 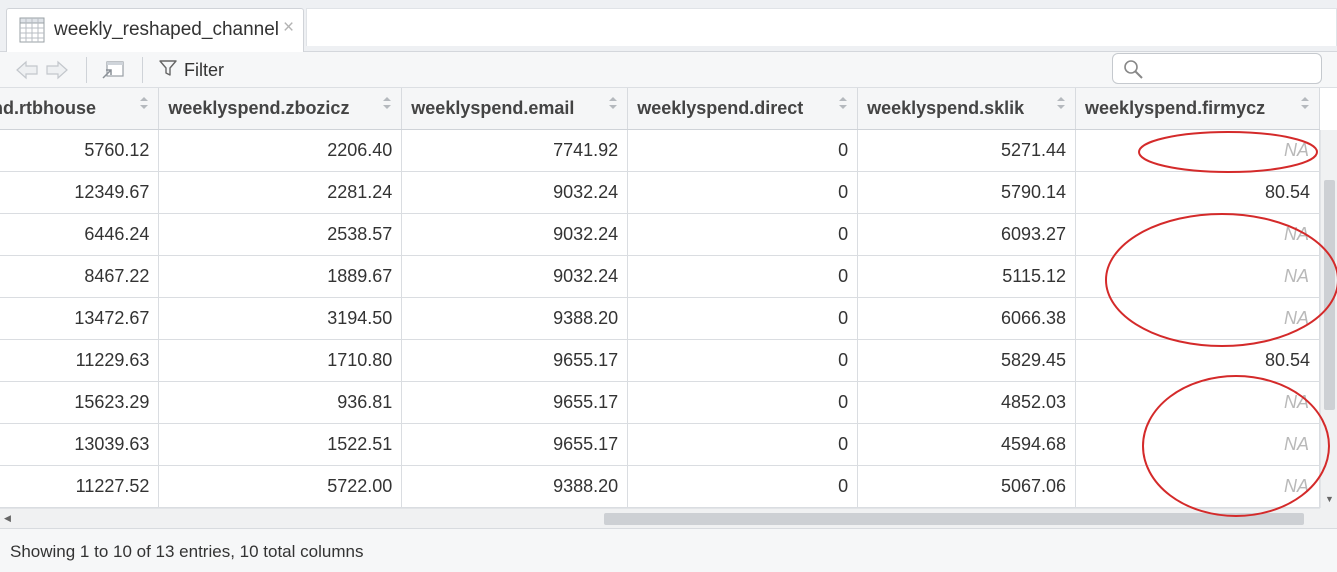 I want to click on table-row: 13039.63 1522.51 9655.17 0 4594.68 NA, so click(x=660, y=444).